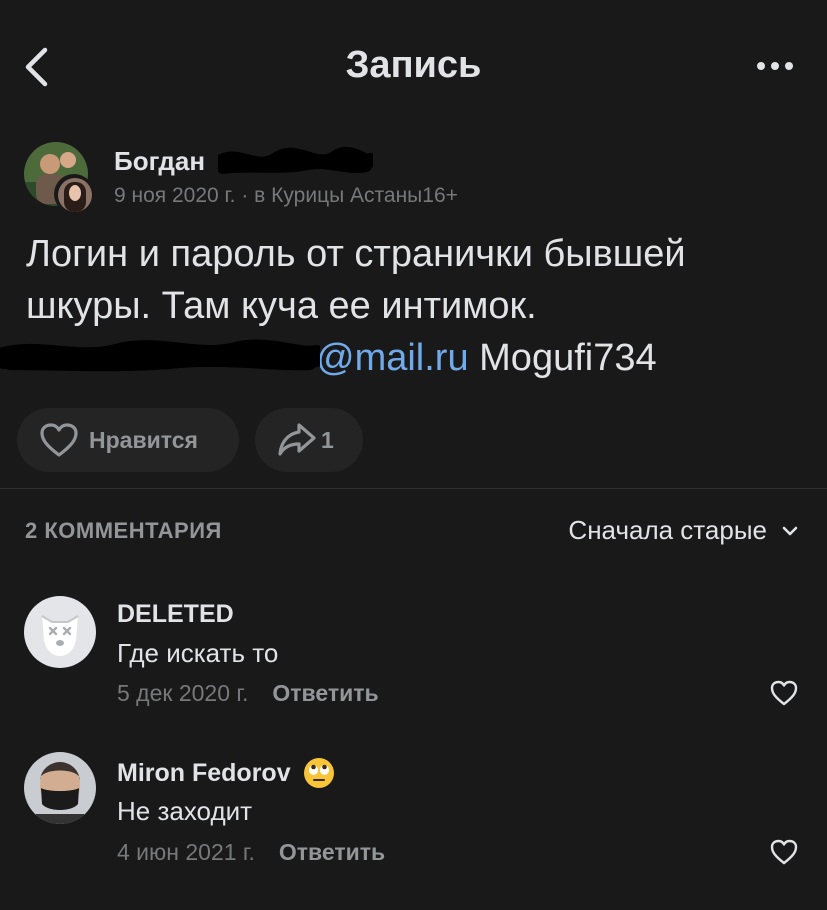 This screenshot has height=910, width=827. What do you see at coordinates (392, 358) in the screenshot?
I see `email-link: @mail.ru` at bounding box center [392, 358].